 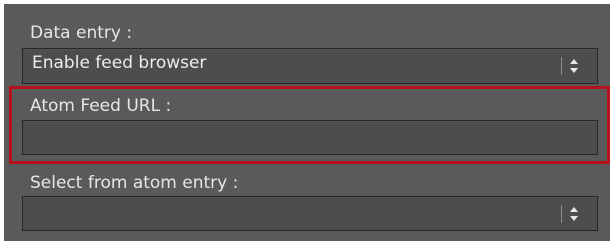 What do you see at coordinates (134, 183) in the screenshot?
I see `select-atom-entry-label: Select from atom entry :` at bounding box center [134, 183].